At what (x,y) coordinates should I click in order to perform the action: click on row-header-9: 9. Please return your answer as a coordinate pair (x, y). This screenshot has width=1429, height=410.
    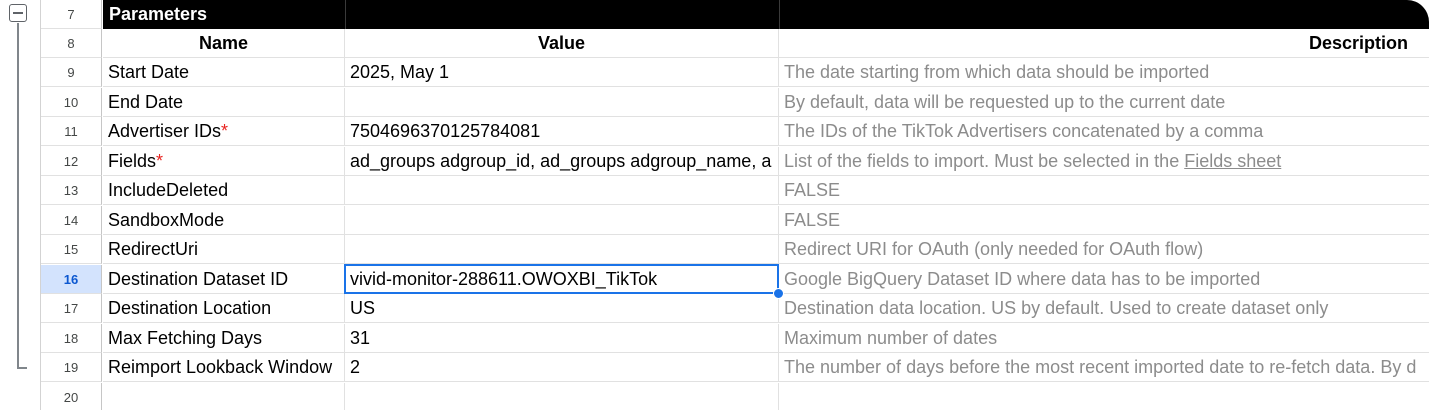
    Looking at the image, I should click on (71, 72).